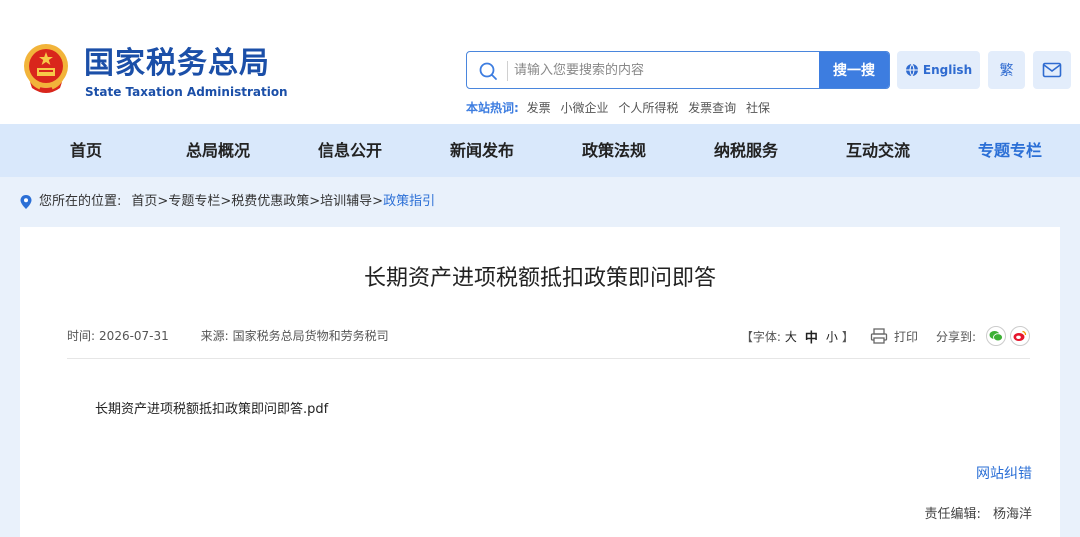 The height and width of the screenshot is (537, 1080). Describe the element at coordinates (1010, 150) in the screenshot. I see `nav-item-topics: 专题专栏` at that location.